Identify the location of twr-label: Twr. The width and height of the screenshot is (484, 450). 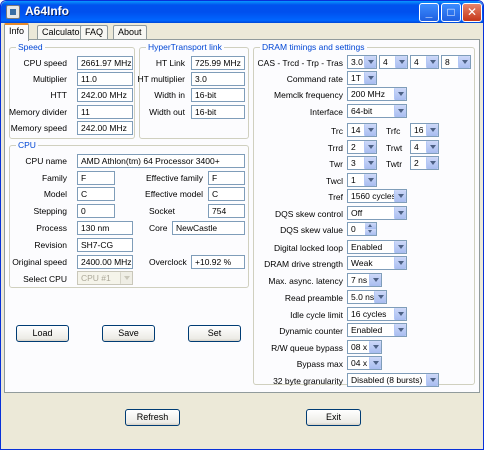
(336, 164).